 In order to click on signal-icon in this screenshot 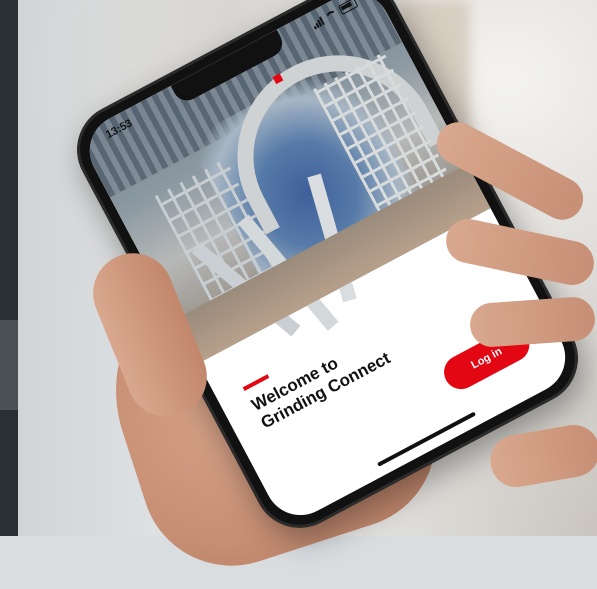, I will do `click(318, 22)`.